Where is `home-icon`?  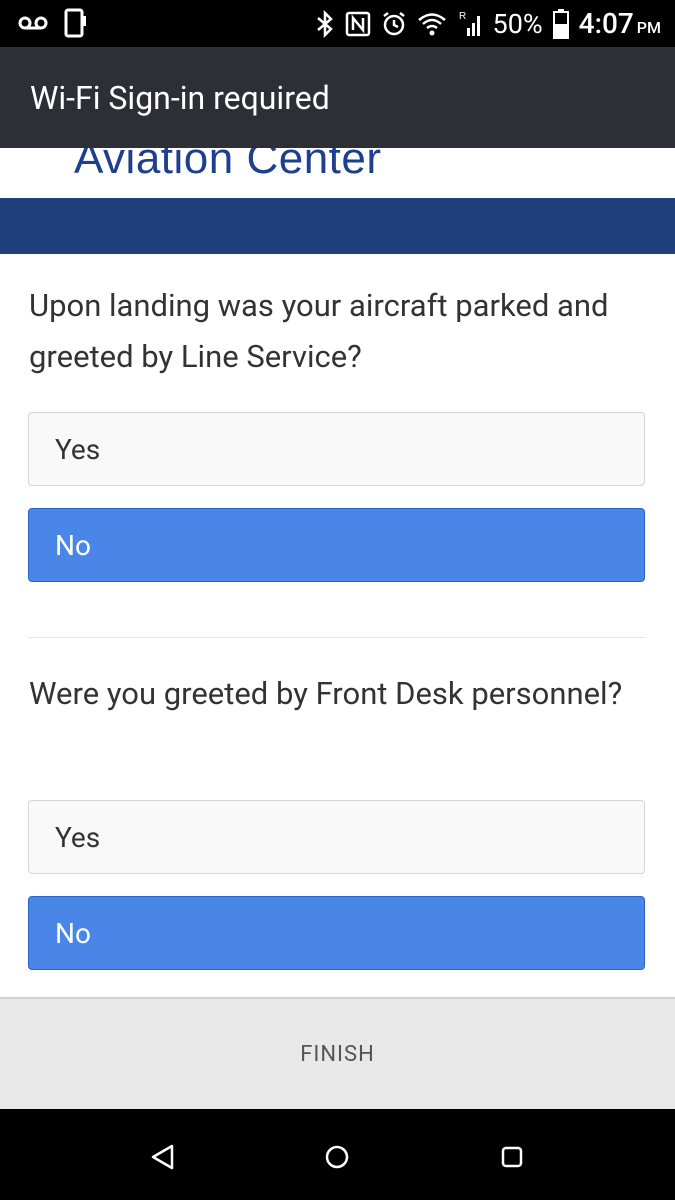
home-icon is located at coordinates (337, 1157).